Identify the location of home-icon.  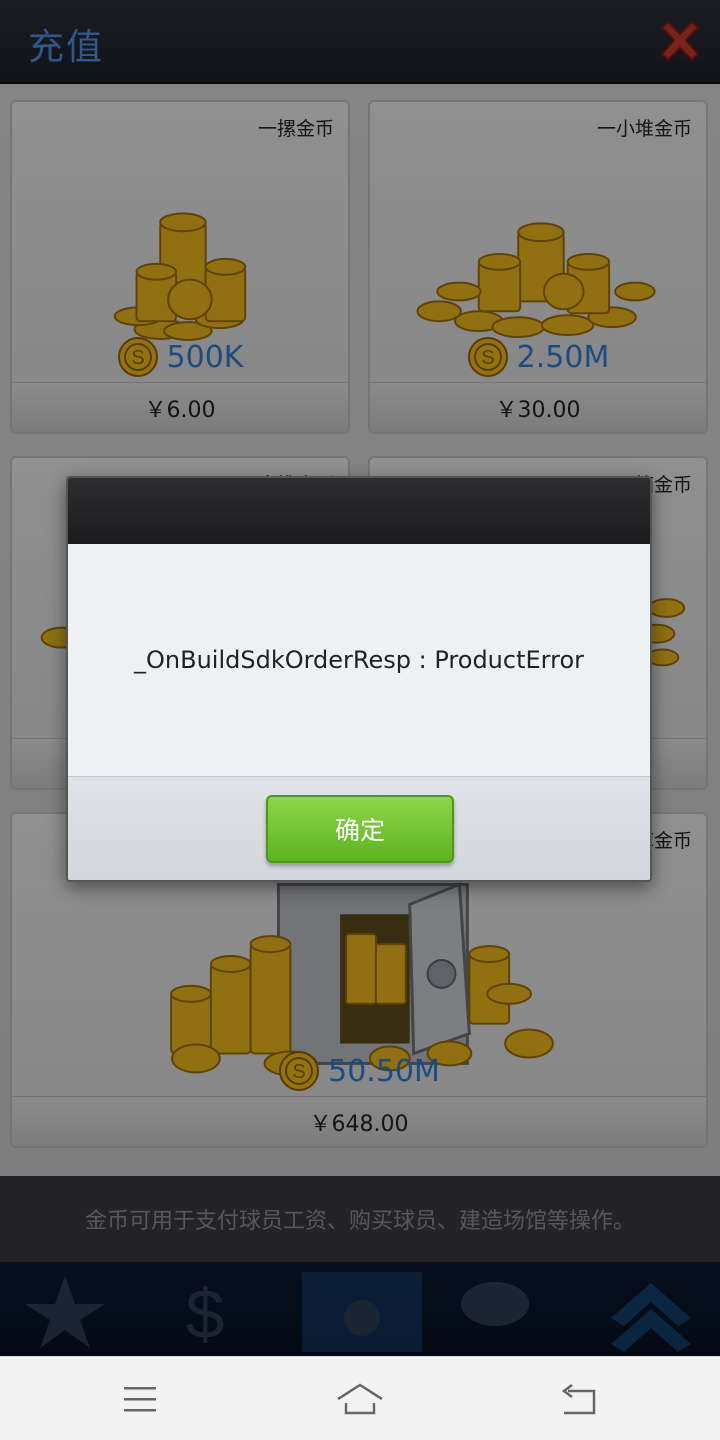
(360, 1399).